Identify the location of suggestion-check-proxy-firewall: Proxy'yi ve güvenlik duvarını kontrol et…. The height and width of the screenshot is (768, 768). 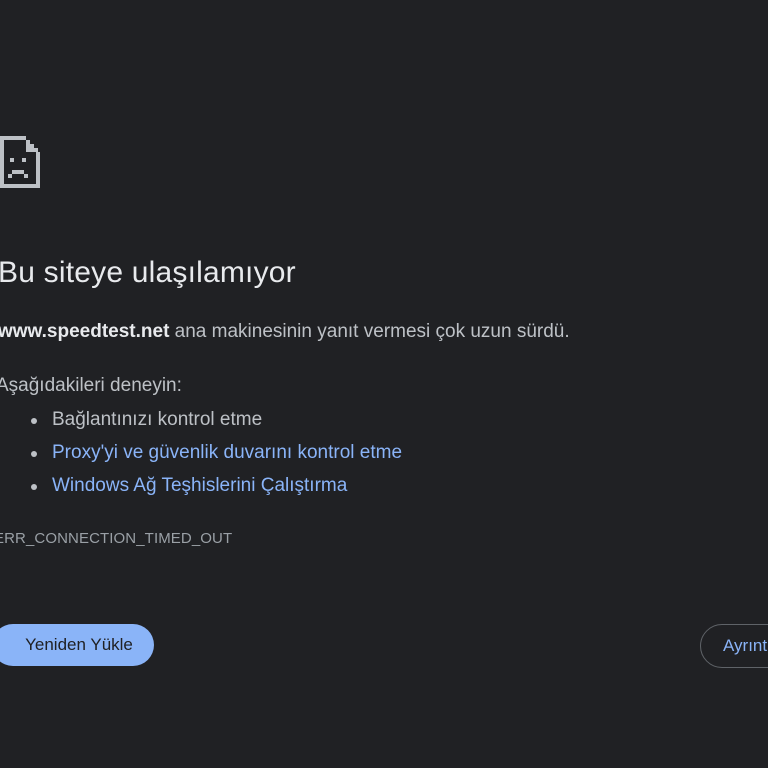
(215, 455).